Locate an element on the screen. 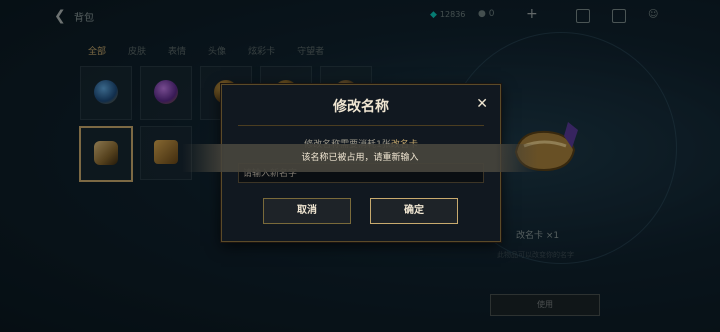 This screenshot has height=332, width=720. confirm-button: 确定 is located at coordinates (414, 211).